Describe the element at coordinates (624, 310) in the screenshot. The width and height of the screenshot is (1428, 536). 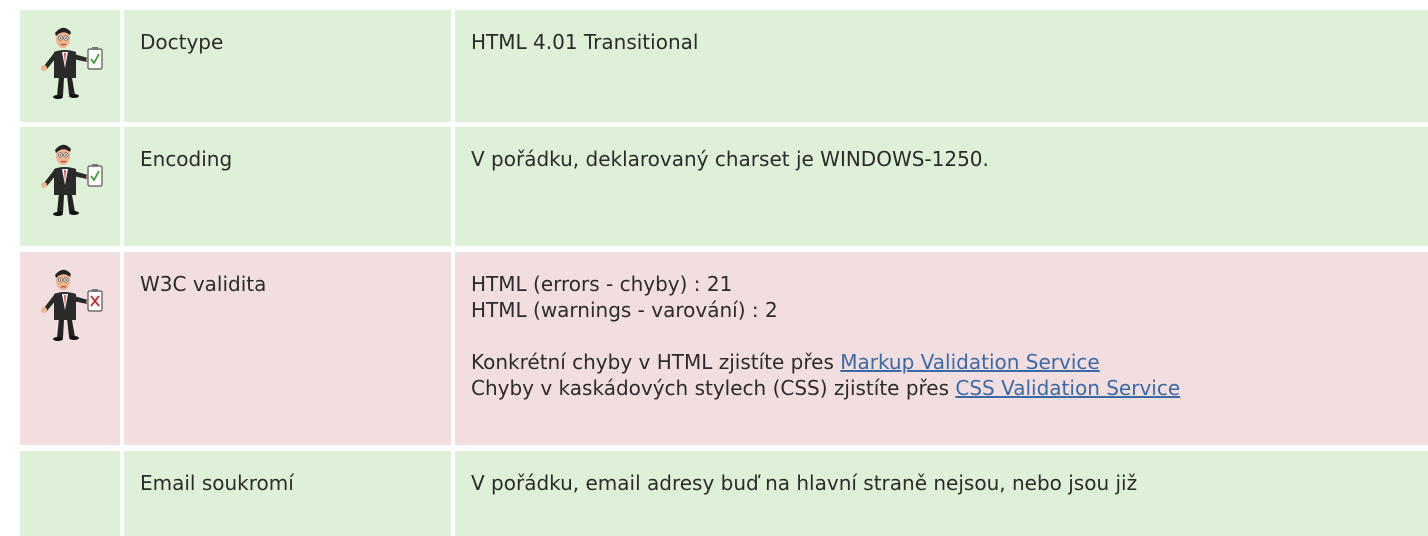
I see `html-warnings-count: HTML (warnings - varování) : 2` at that location.